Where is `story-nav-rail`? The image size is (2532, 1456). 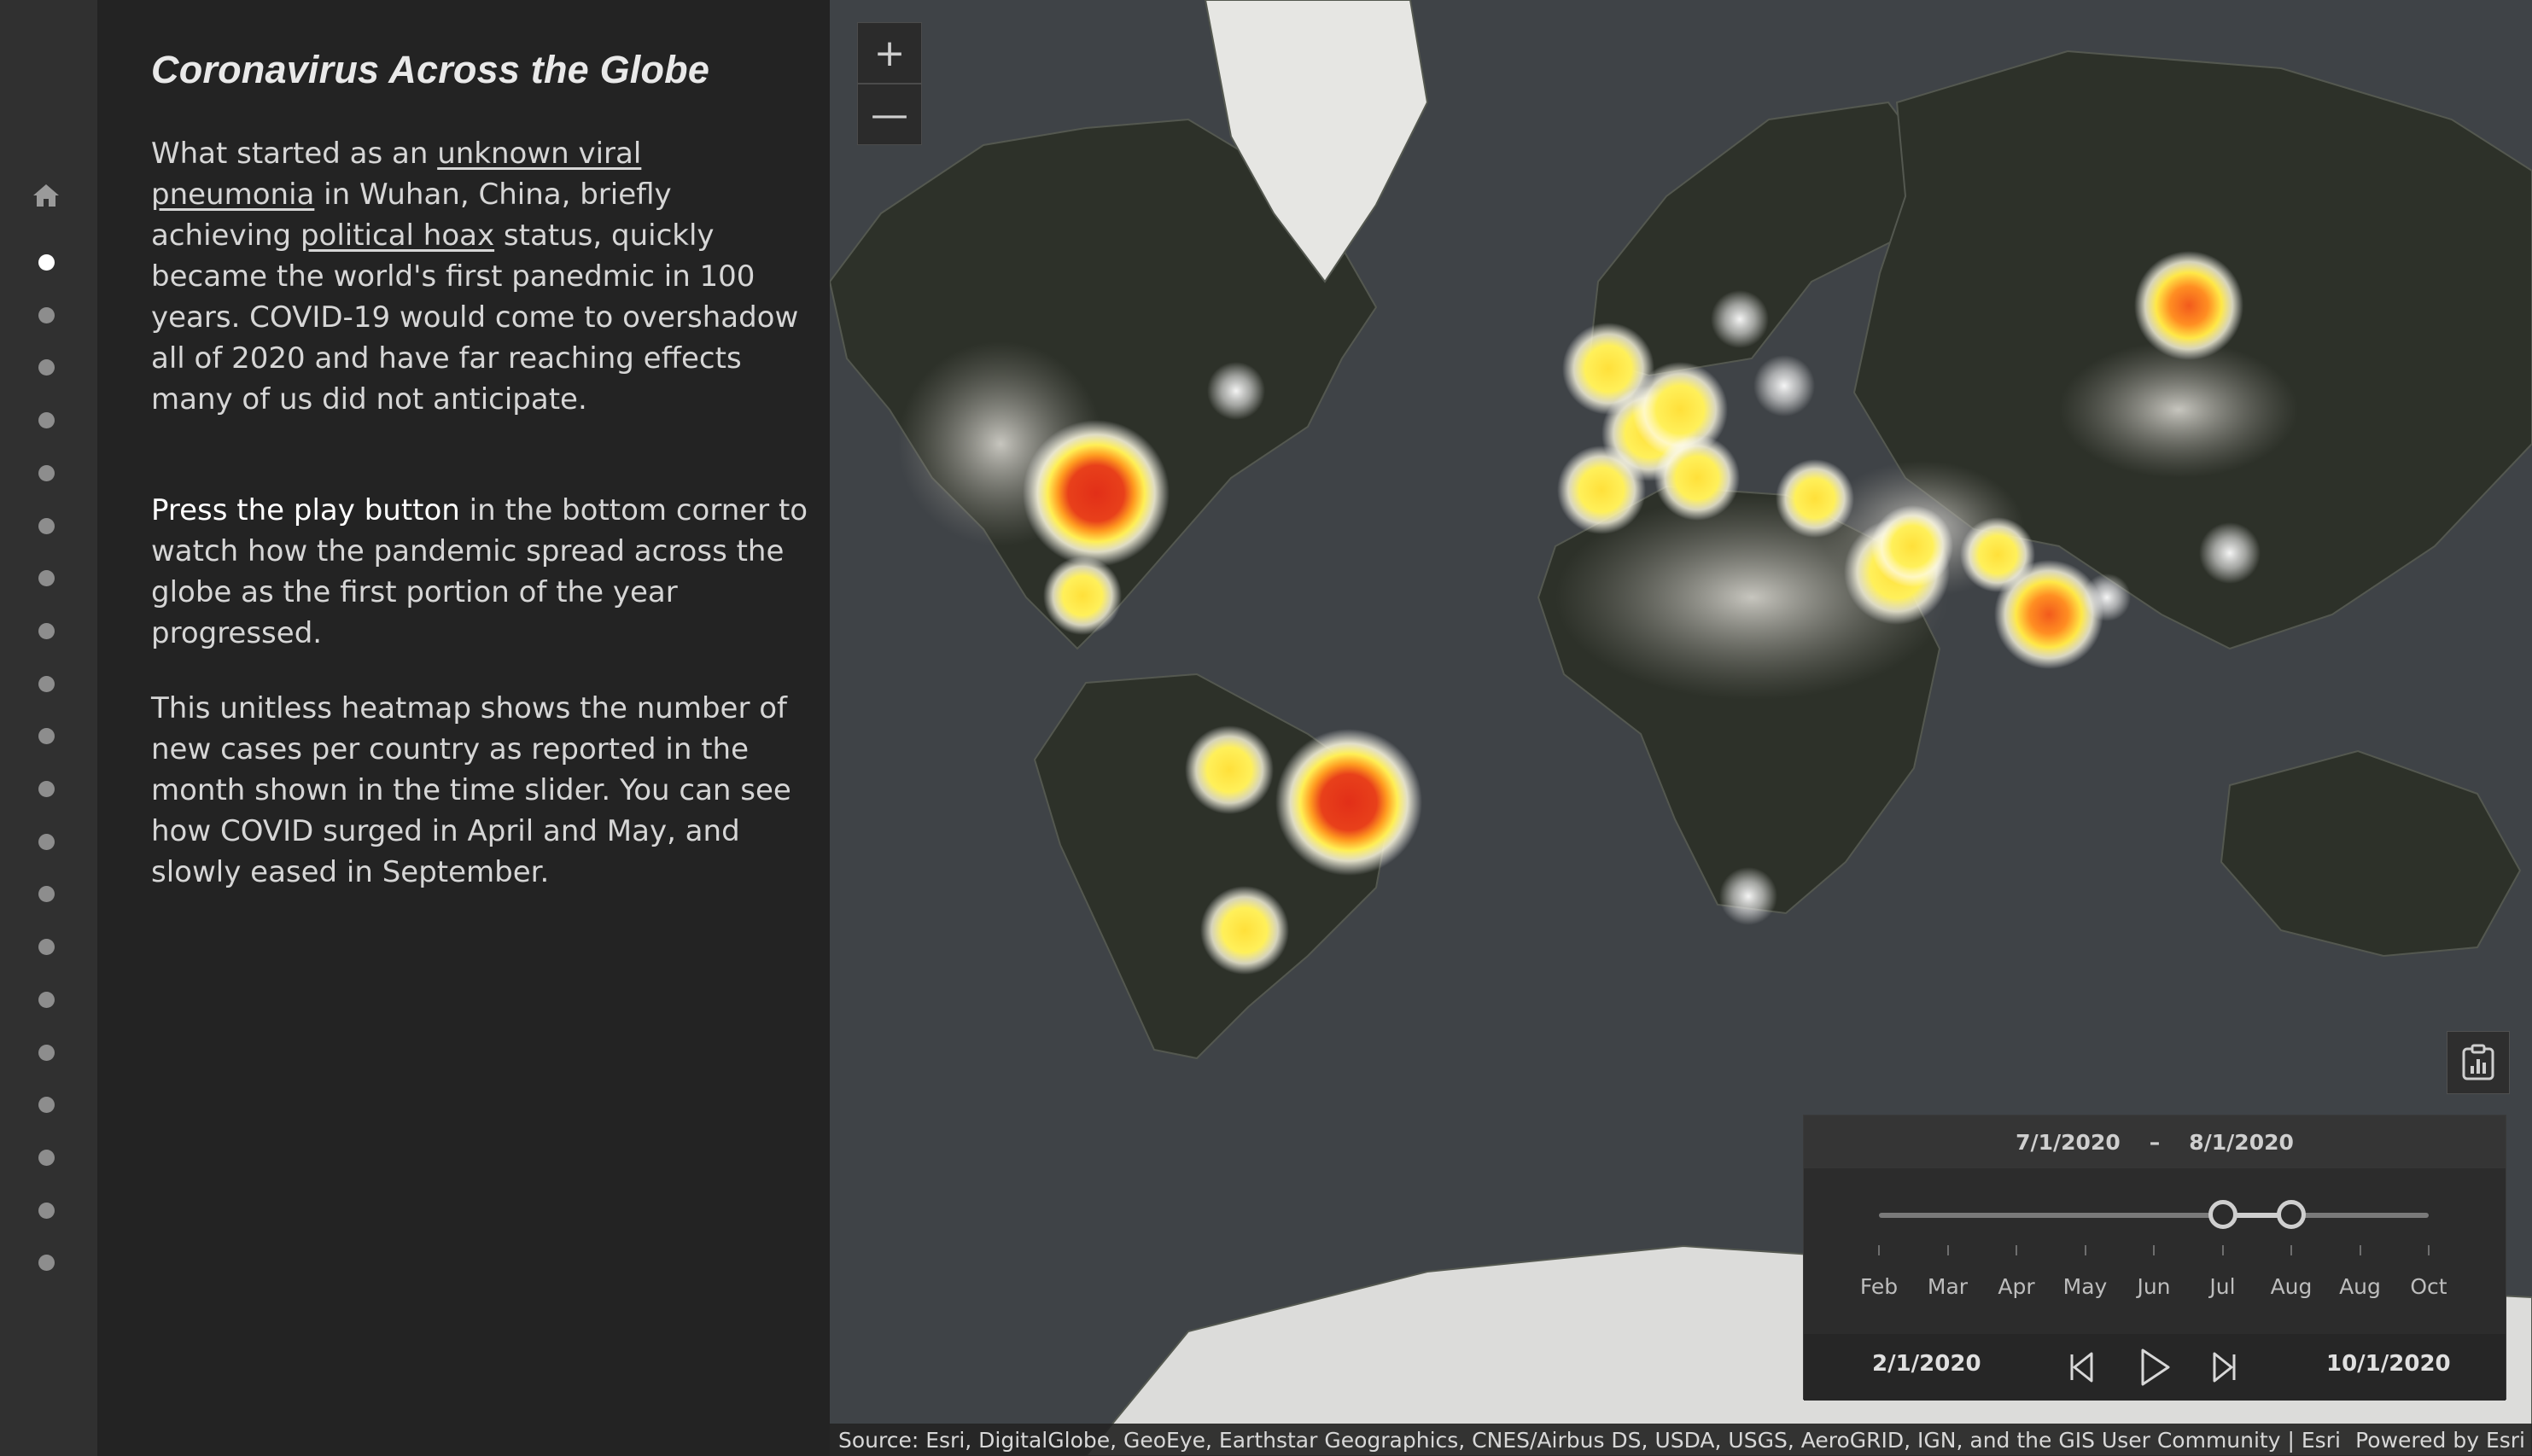
story-nav-rail is located at coordinates (48, 728).